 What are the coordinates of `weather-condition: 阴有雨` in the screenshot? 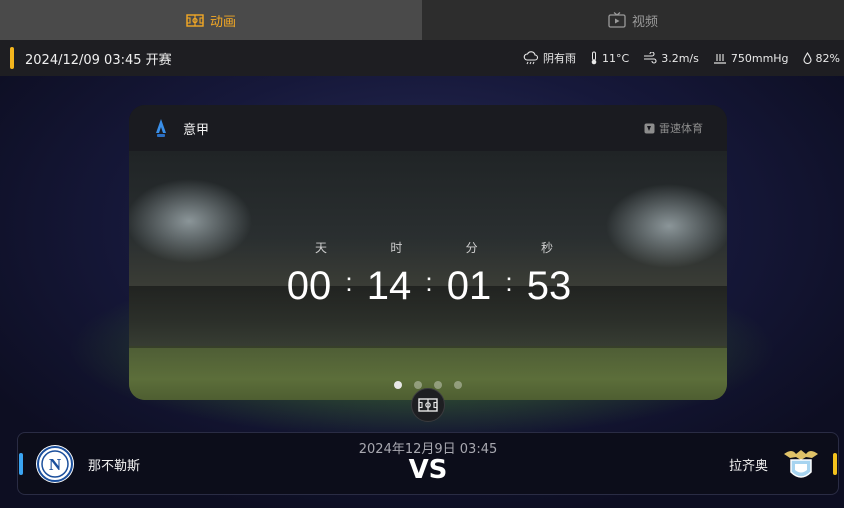 It's located at (549, 58).